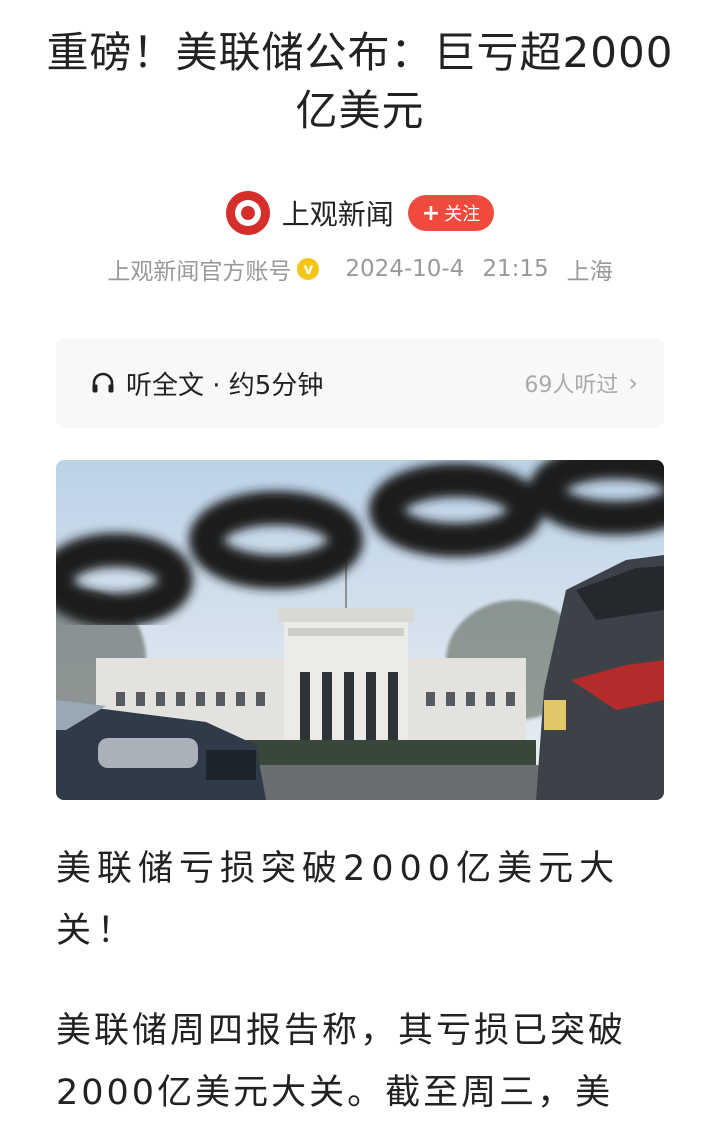 This screenshot has width=720, height=1124. What do you see at coordinates (431, 213) in the screenshot?
I see `plus-icon: +` at bounding box center [431, 213].